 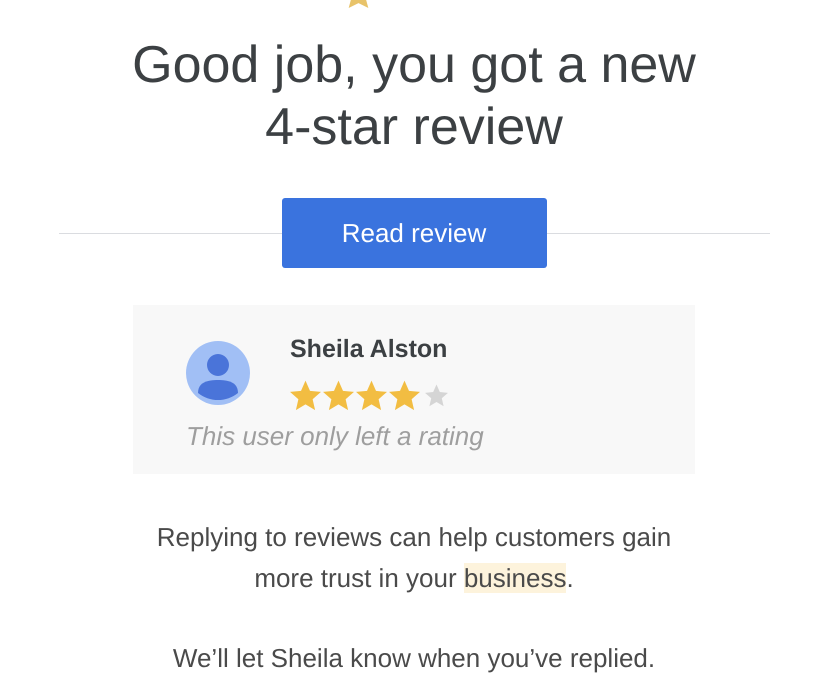 I want to click on body-text: We’ll let Sheila know when you’ve replied., so click(x=414, y=658).